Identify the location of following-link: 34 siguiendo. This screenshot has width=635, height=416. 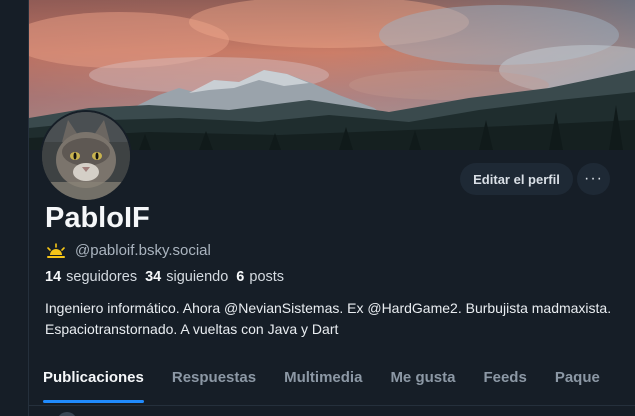
(186, 277).